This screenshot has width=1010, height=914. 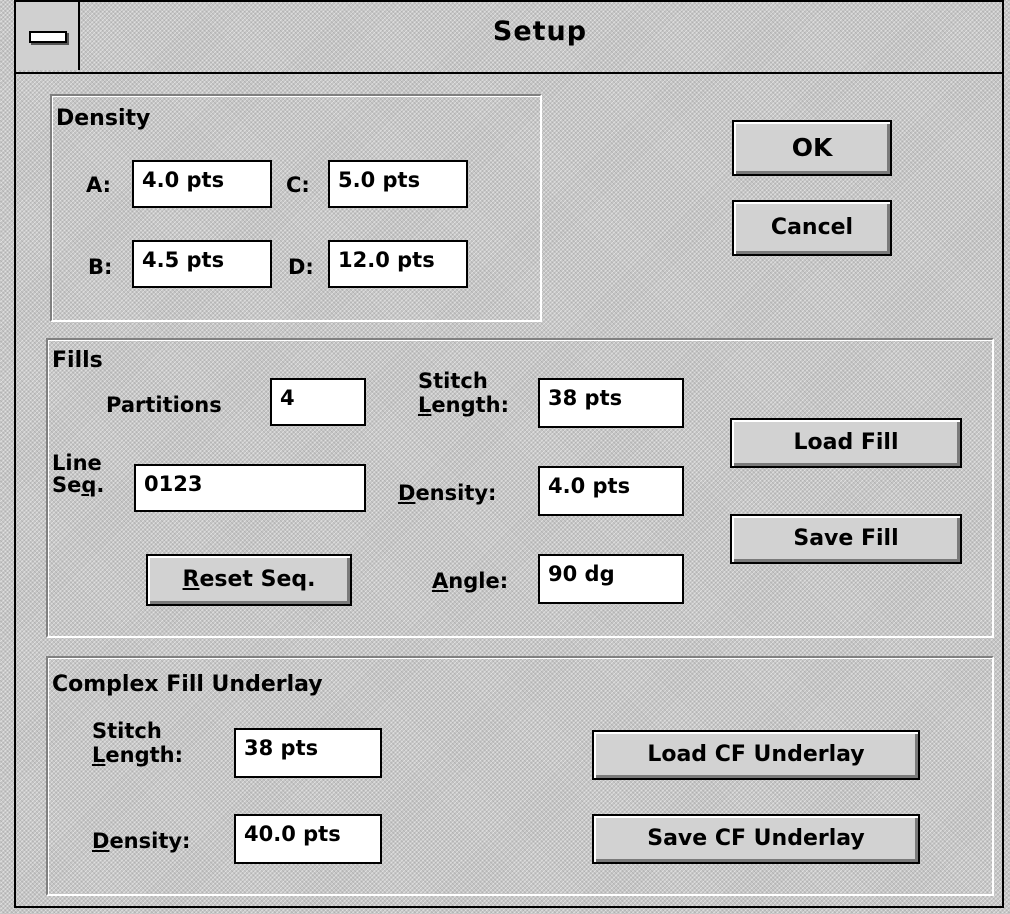 I want to click on load-fill-button-label: Load Fill, so click(x=846, y=442).